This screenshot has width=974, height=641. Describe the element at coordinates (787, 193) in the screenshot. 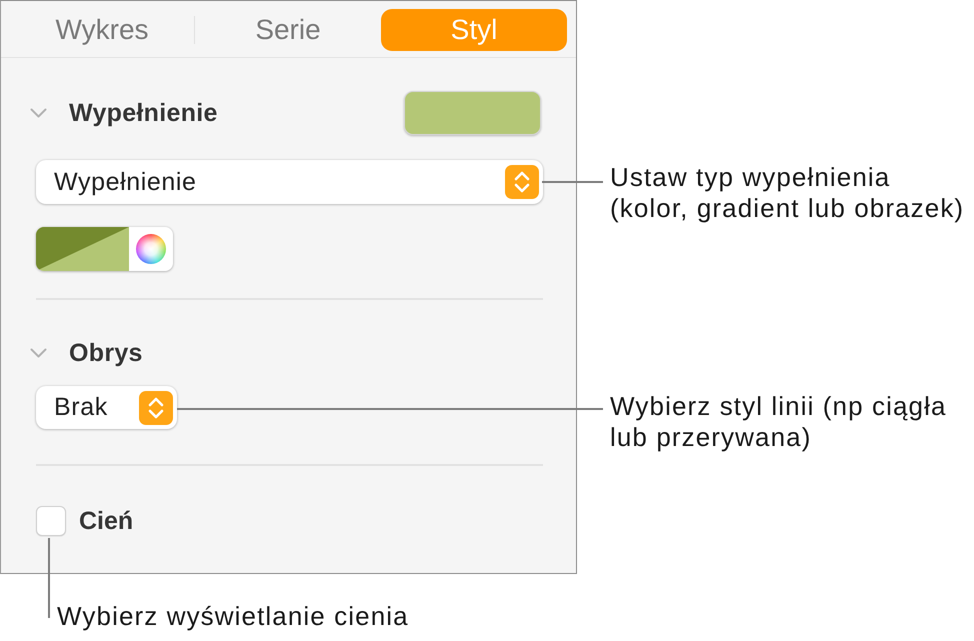

I see `callout-text: Ustaw typ wypełnienia (kolor, gradient lub obrazek)` at that location.